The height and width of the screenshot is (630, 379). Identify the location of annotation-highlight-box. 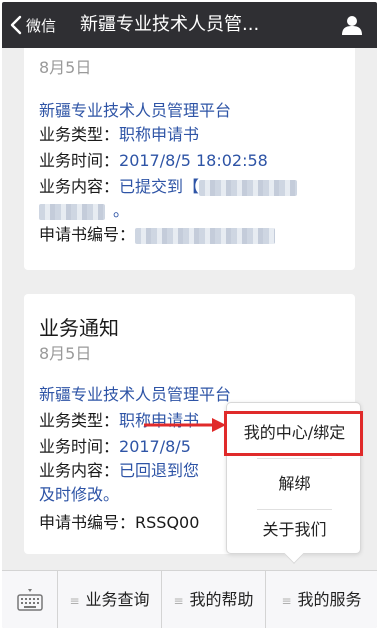
(293, 433).